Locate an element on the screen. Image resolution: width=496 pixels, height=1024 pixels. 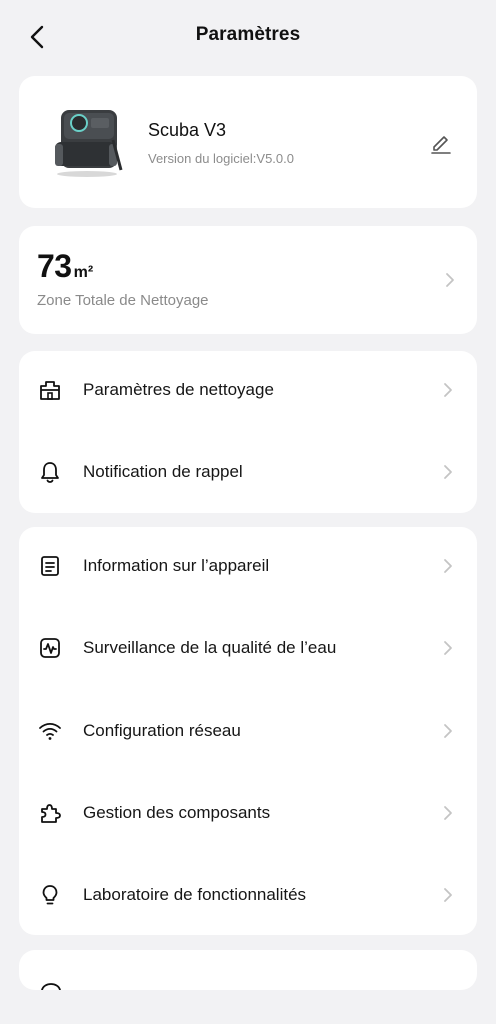
device-card: Scuba V3 Version du logiciel:V5.0.0 is located at coordinates (248, 142).